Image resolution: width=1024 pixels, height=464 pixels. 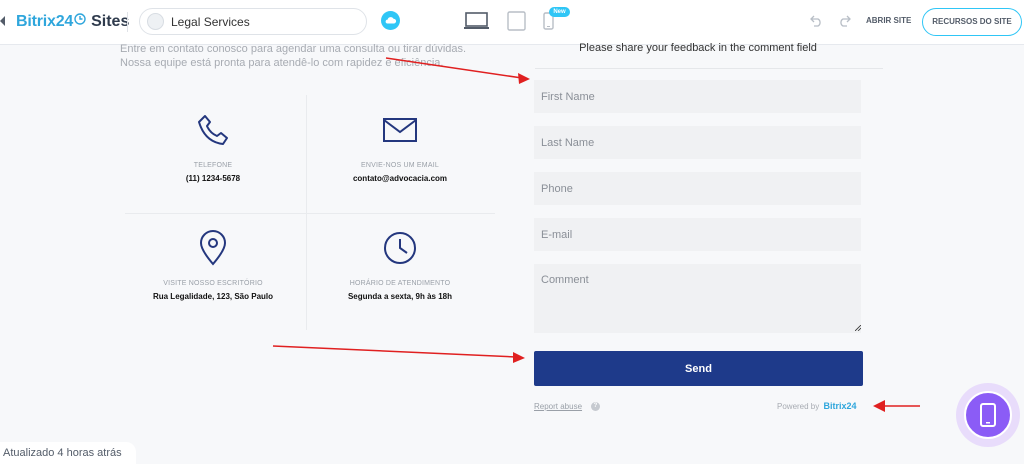 I want to click on contact-value: (11) 1234-5678, so click(x=213, y=178).